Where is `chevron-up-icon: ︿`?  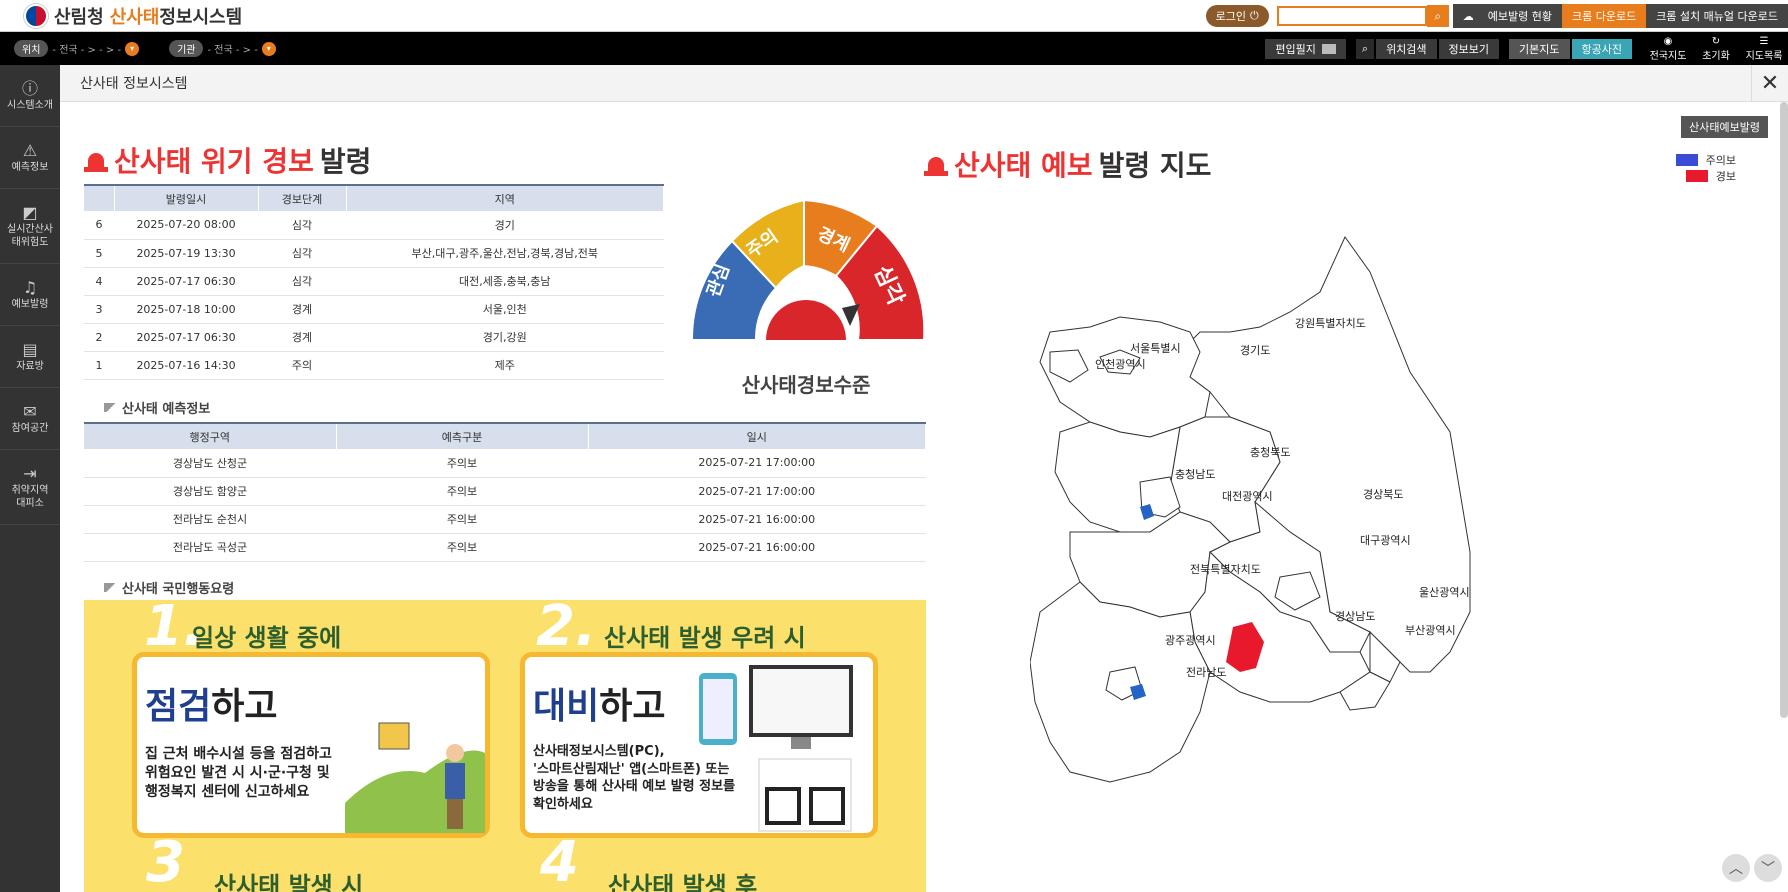
chevron-up-icon: ︿ is located at coordinates (1736, 869).